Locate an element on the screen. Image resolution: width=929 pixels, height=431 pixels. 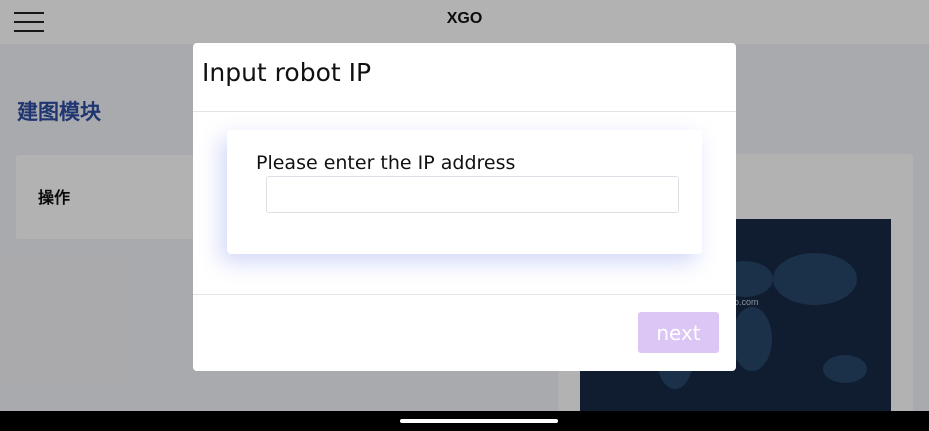
next-button: next is located at coordinates (678, 332).